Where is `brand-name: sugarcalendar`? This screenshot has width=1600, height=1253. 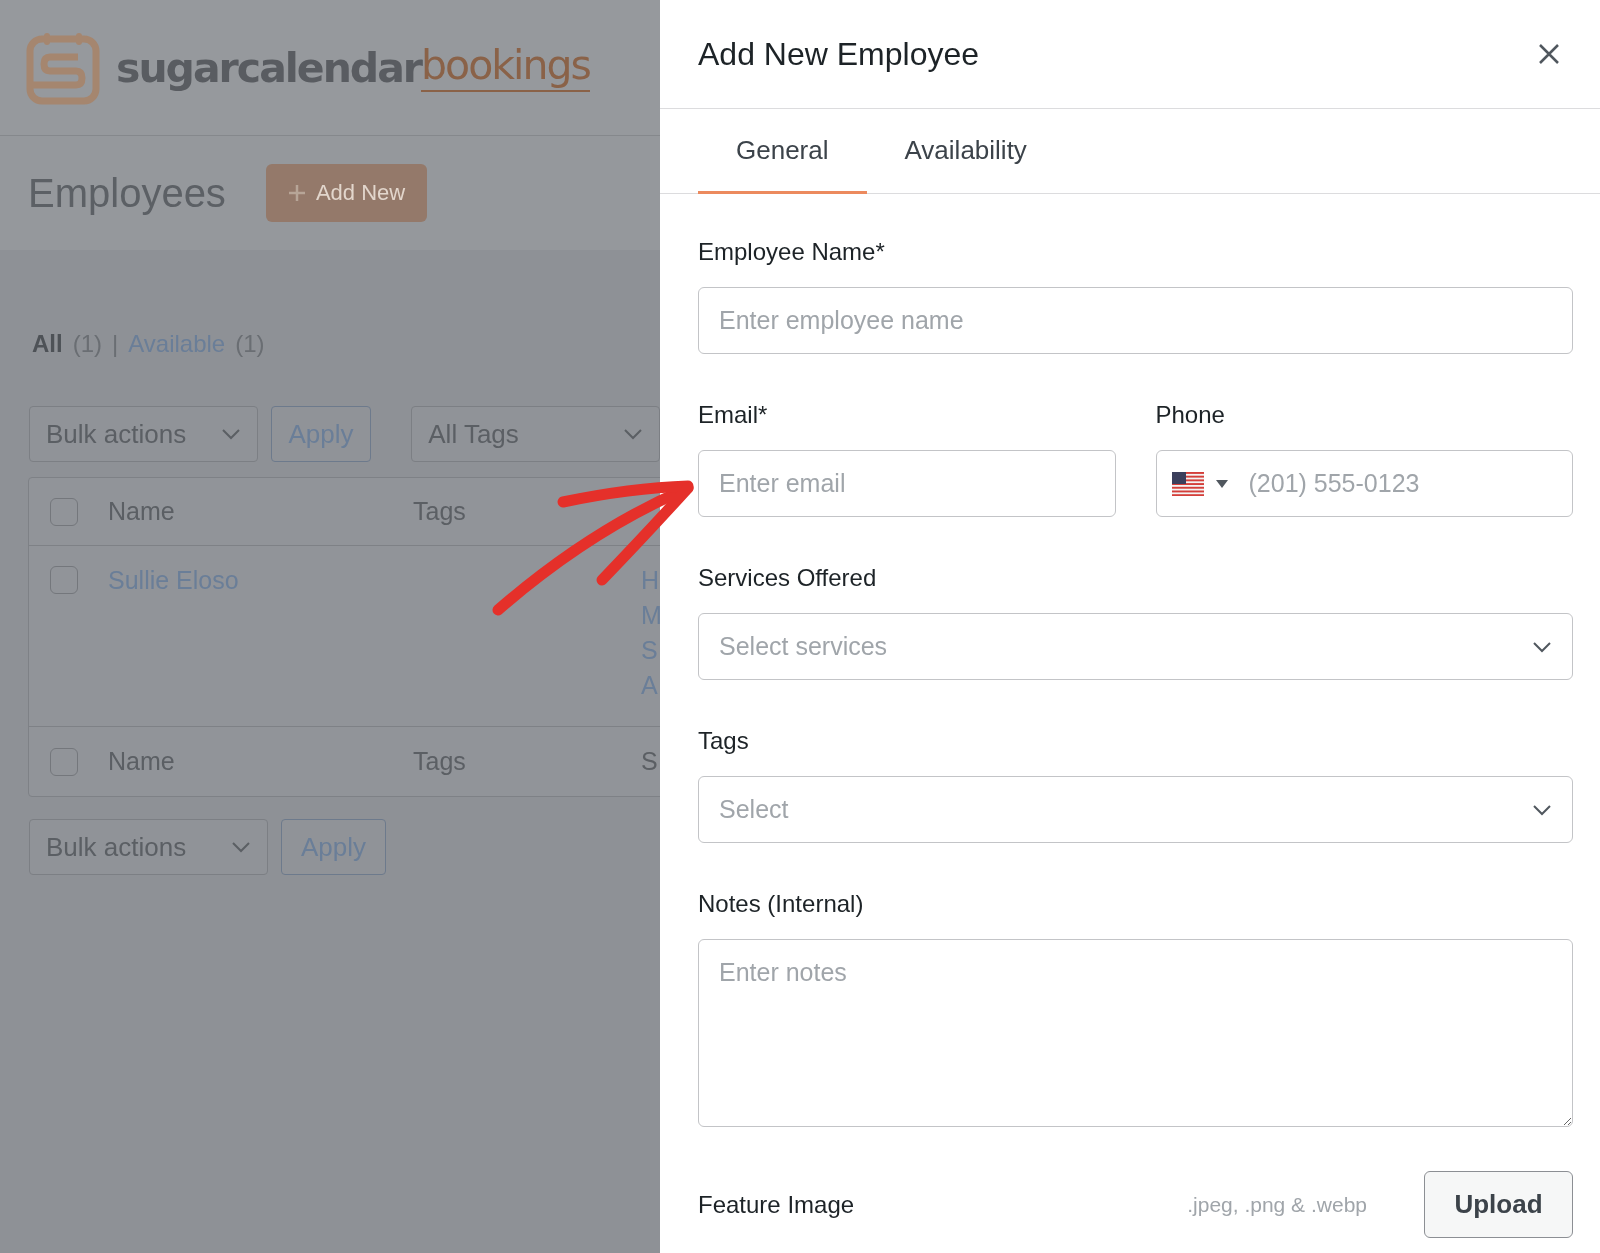 brand-name: sugarcalendar is located at coordinates (269, 67).